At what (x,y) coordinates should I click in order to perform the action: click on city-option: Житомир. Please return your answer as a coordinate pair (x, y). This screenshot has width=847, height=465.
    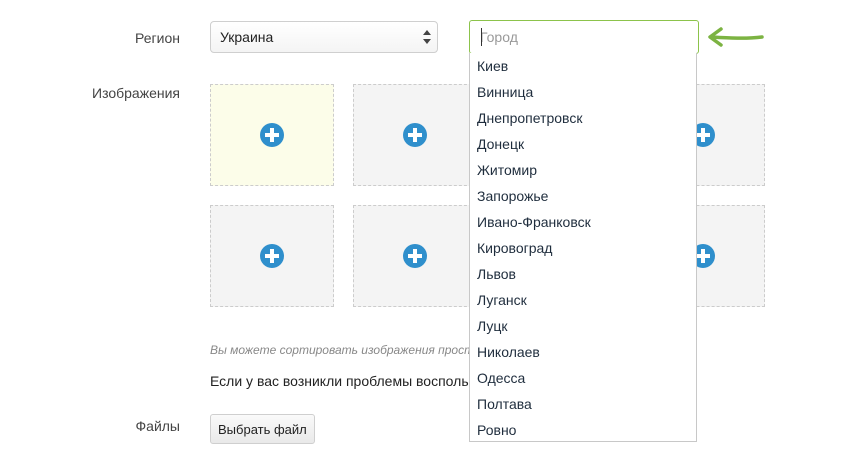
    Looking at the image, I should click on (583, 170).